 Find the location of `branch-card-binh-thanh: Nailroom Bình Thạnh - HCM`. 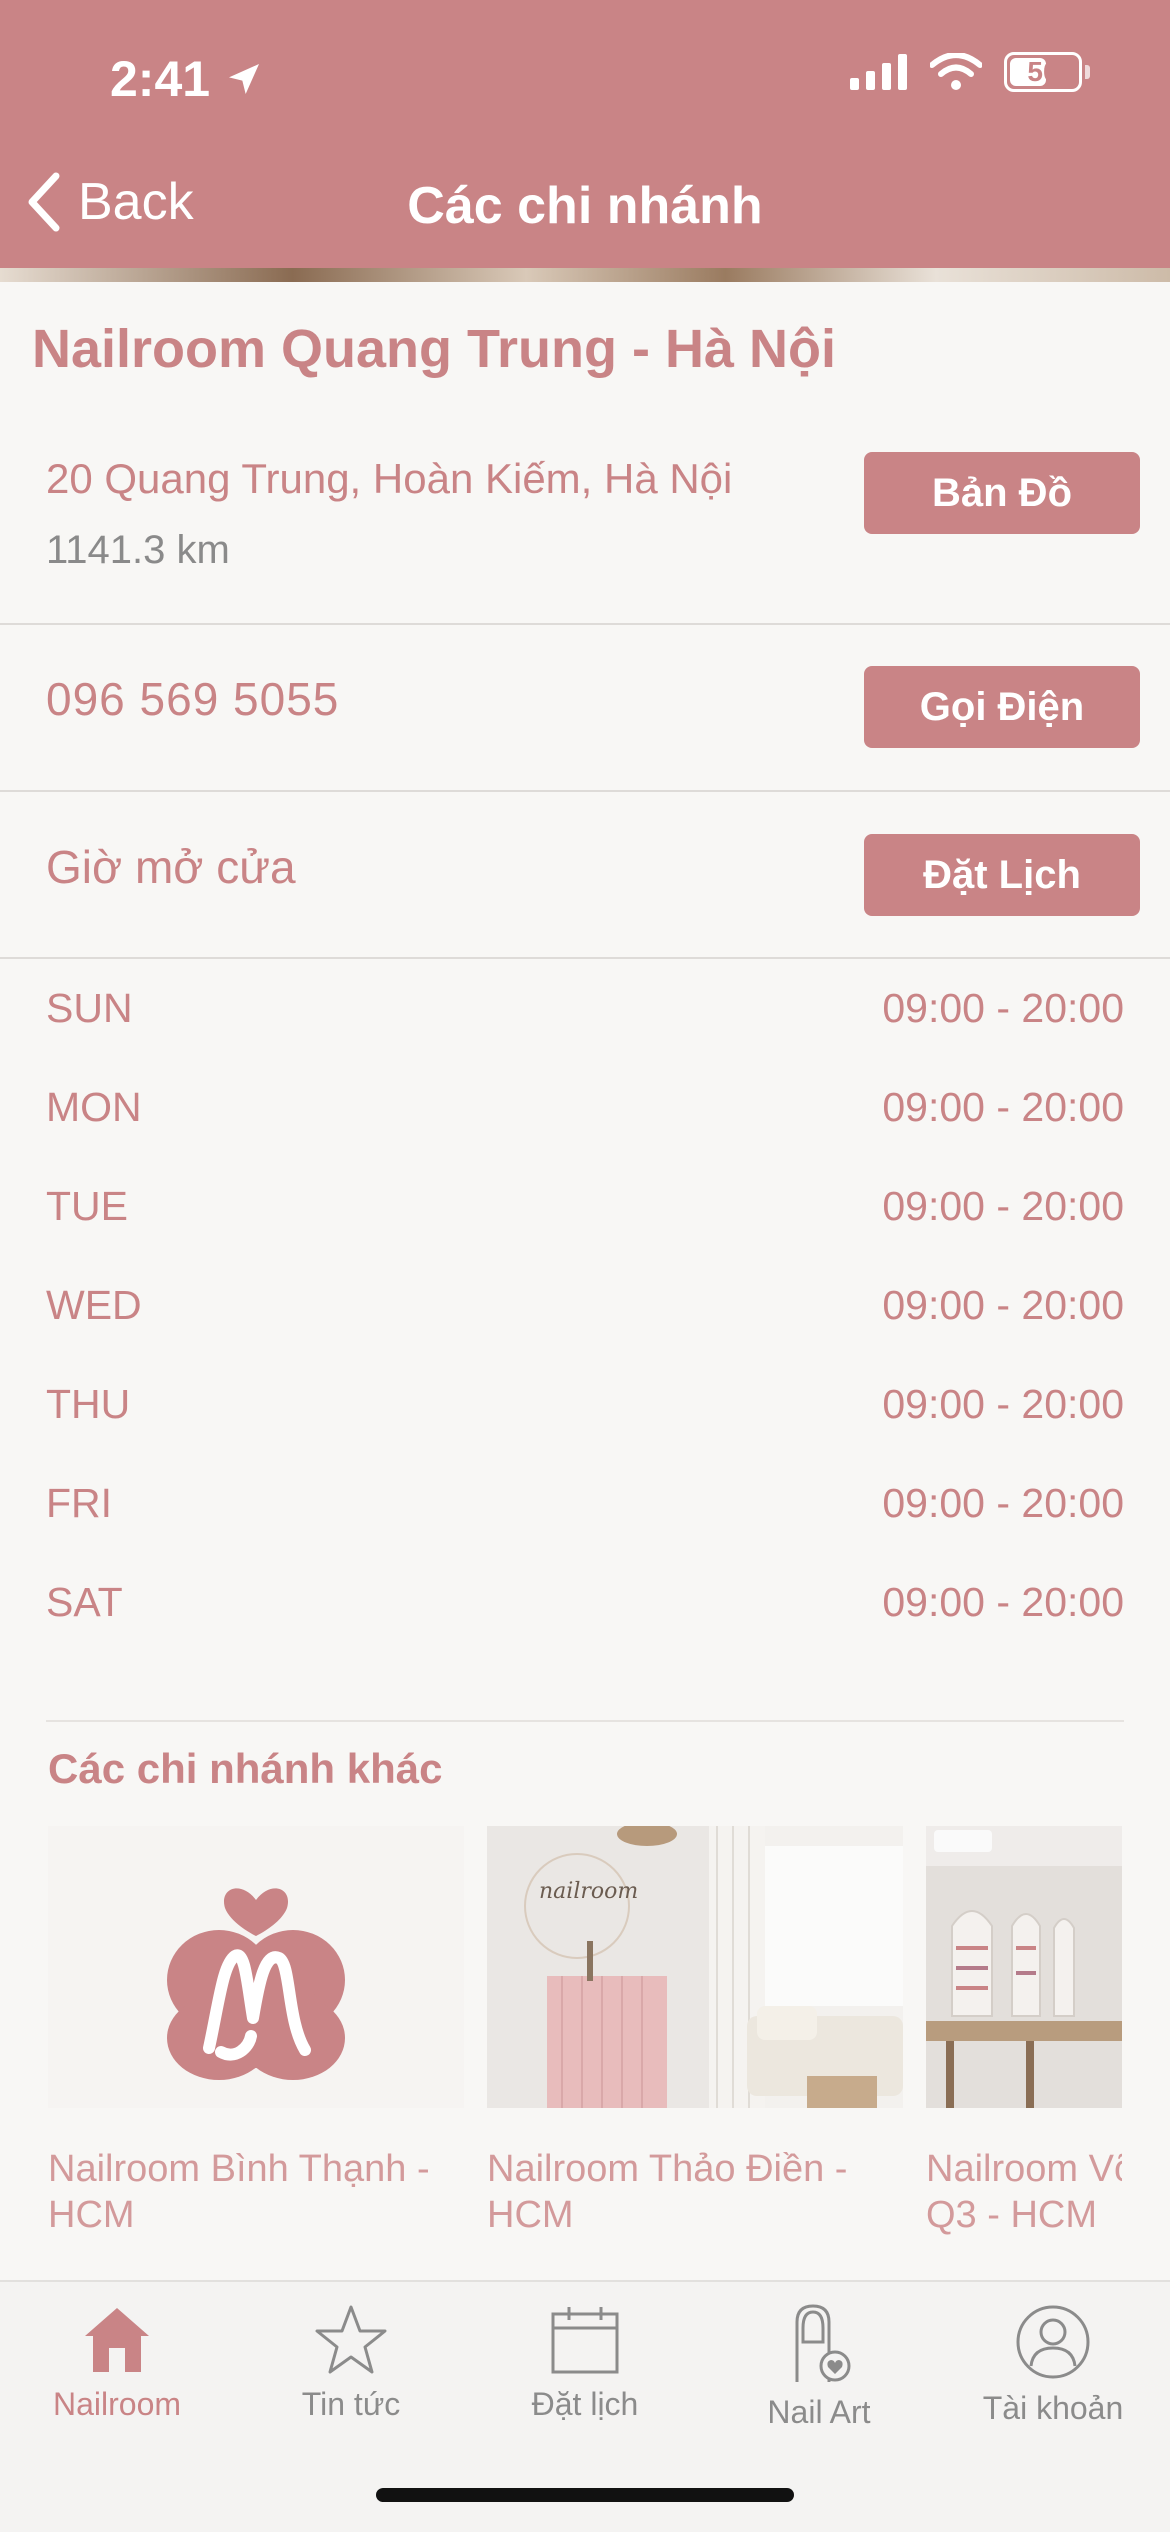

branch-card-binh-thanh: Nailroom Bình Thạnh - HCM is located at coordinates (256, 2032).